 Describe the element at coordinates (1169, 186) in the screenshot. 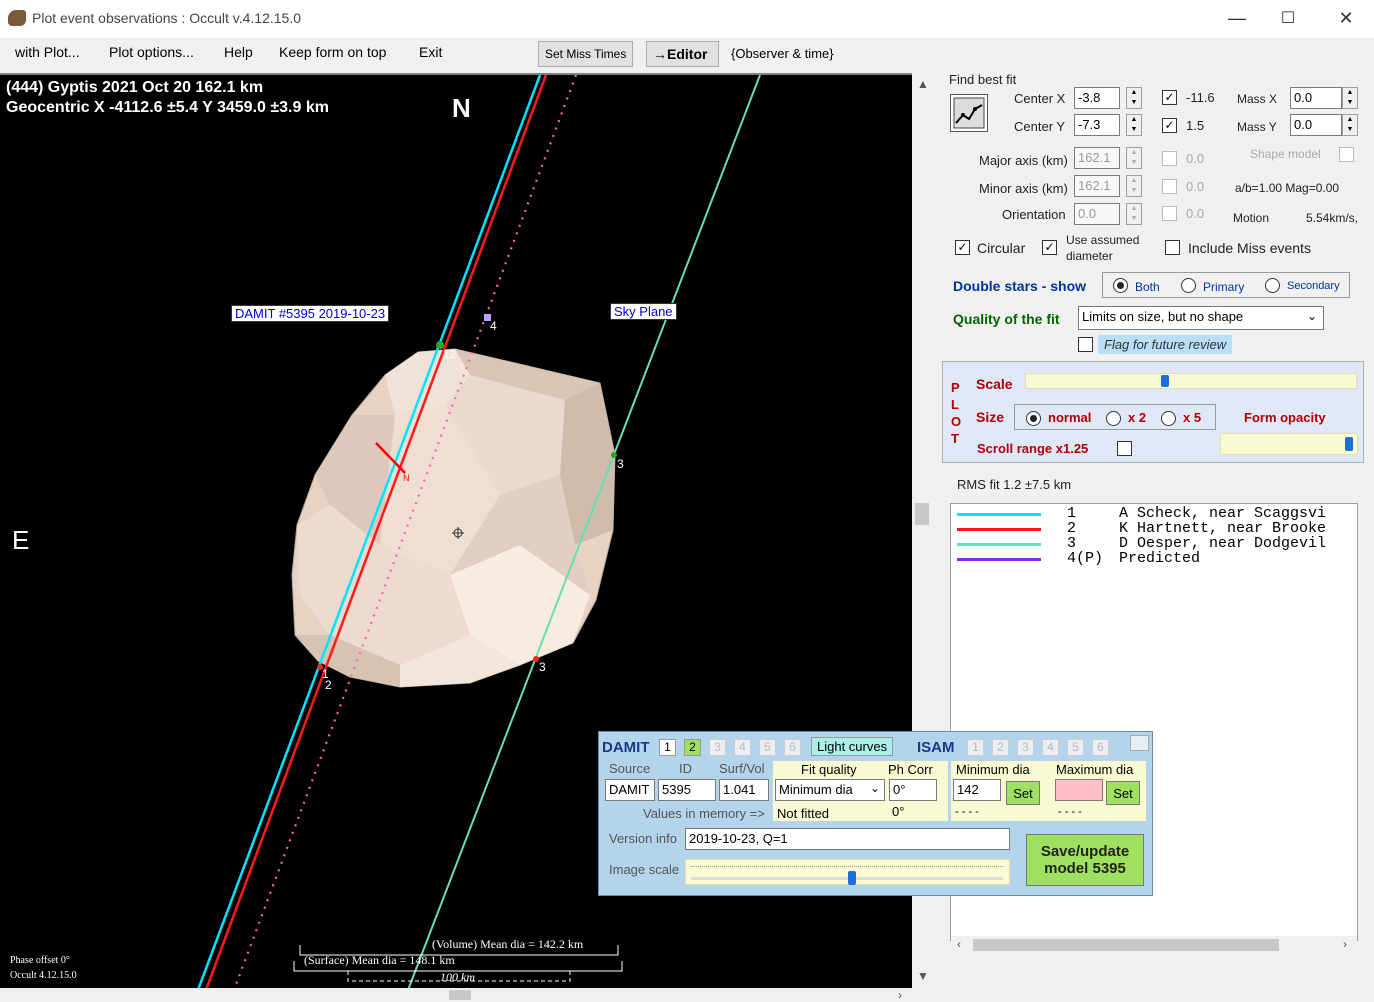

I see `minor-axis-checkbox` at that location.